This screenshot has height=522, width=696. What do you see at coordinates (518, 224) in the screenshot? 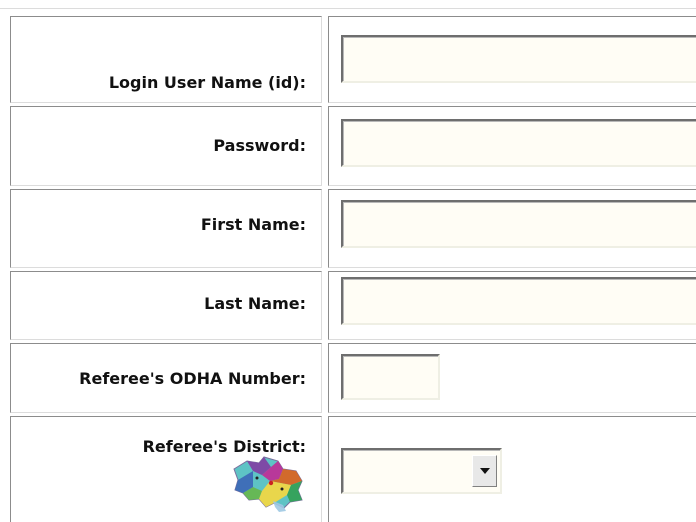
I see `first-name-input` at bounding box center [518, 224].